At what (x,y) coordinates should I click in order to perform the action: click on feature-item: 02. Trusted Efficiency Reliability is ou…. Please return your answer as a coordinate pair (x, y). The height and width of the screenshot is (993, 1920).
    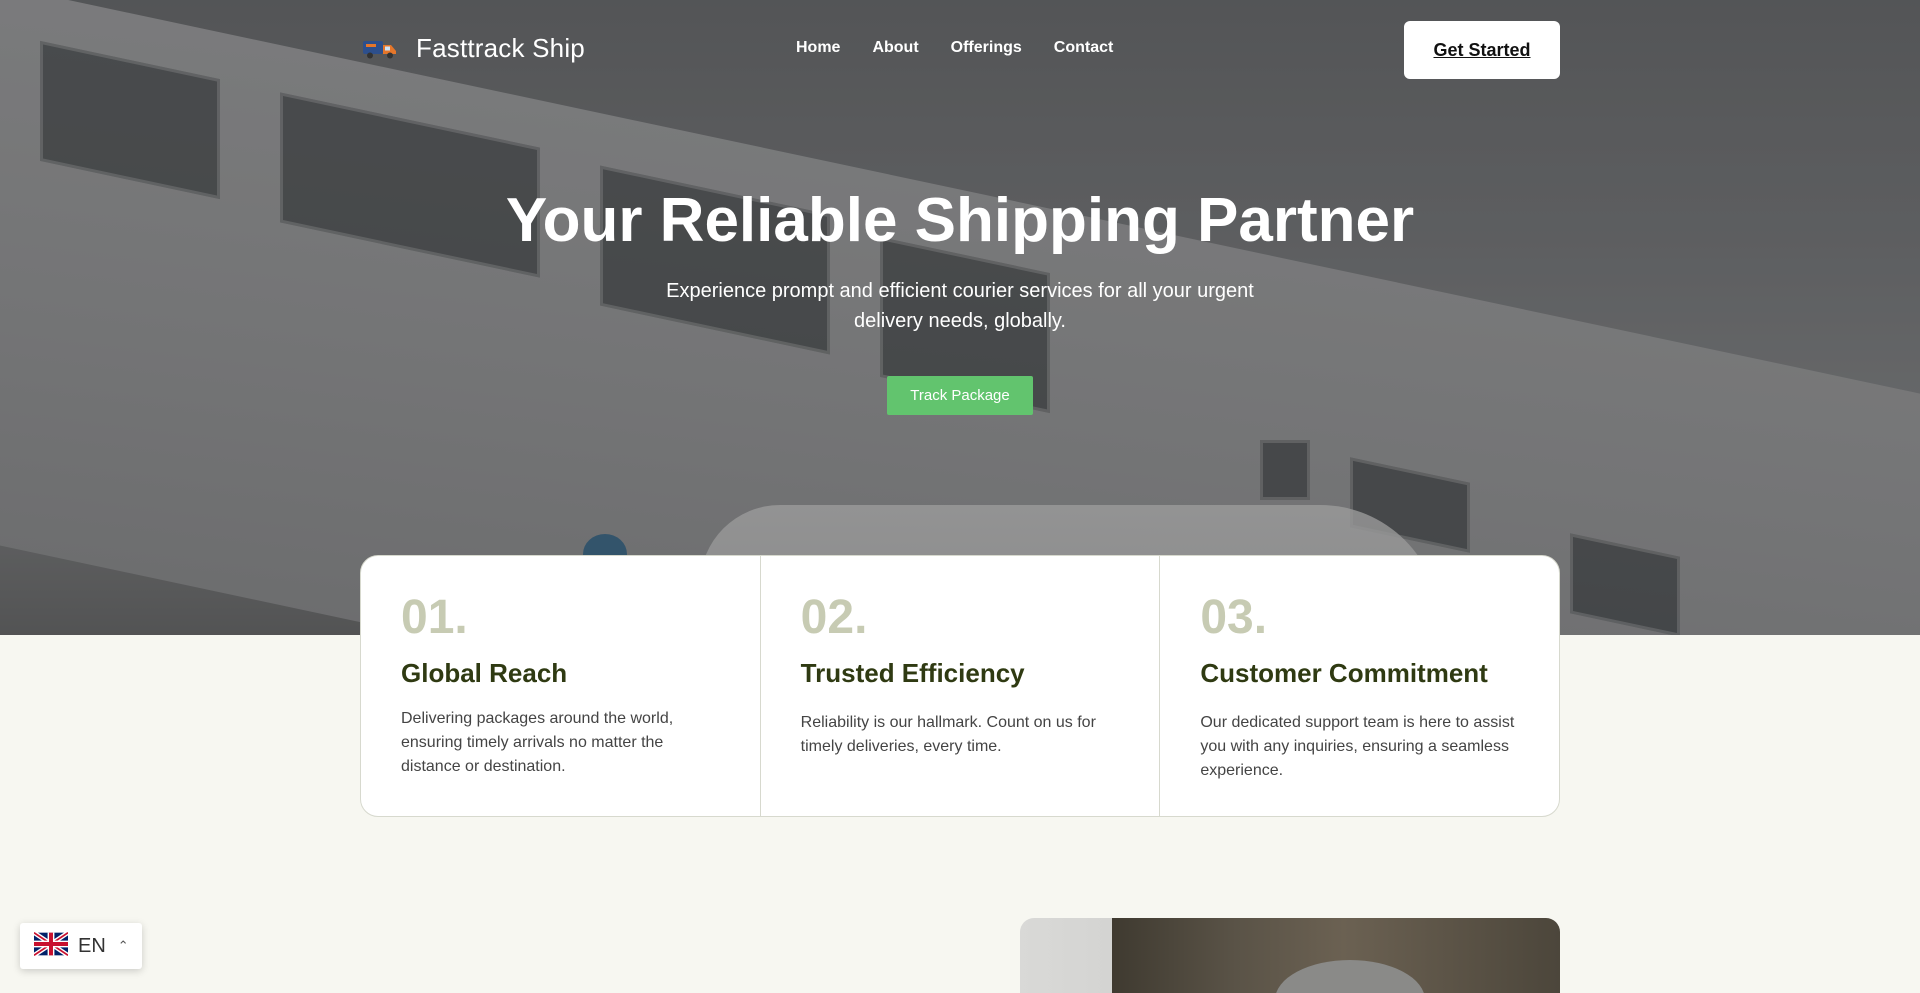
    Looking at the image, I should click on (961, 686).